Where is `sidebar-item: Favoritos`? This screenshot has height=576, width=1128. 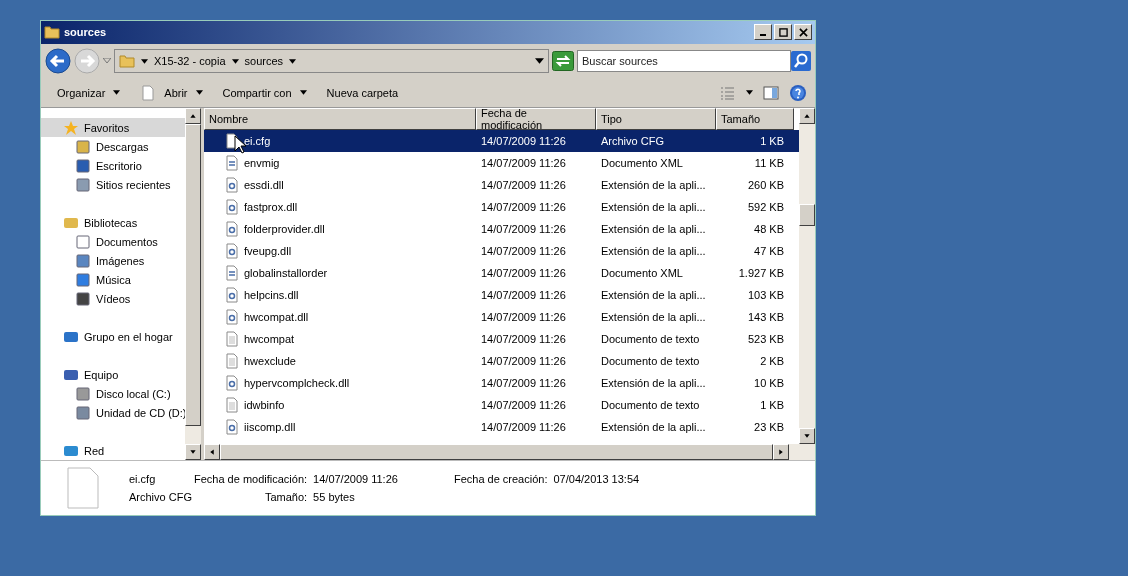
sidebar-item: Favoritos is located at coordinates (113, 127).